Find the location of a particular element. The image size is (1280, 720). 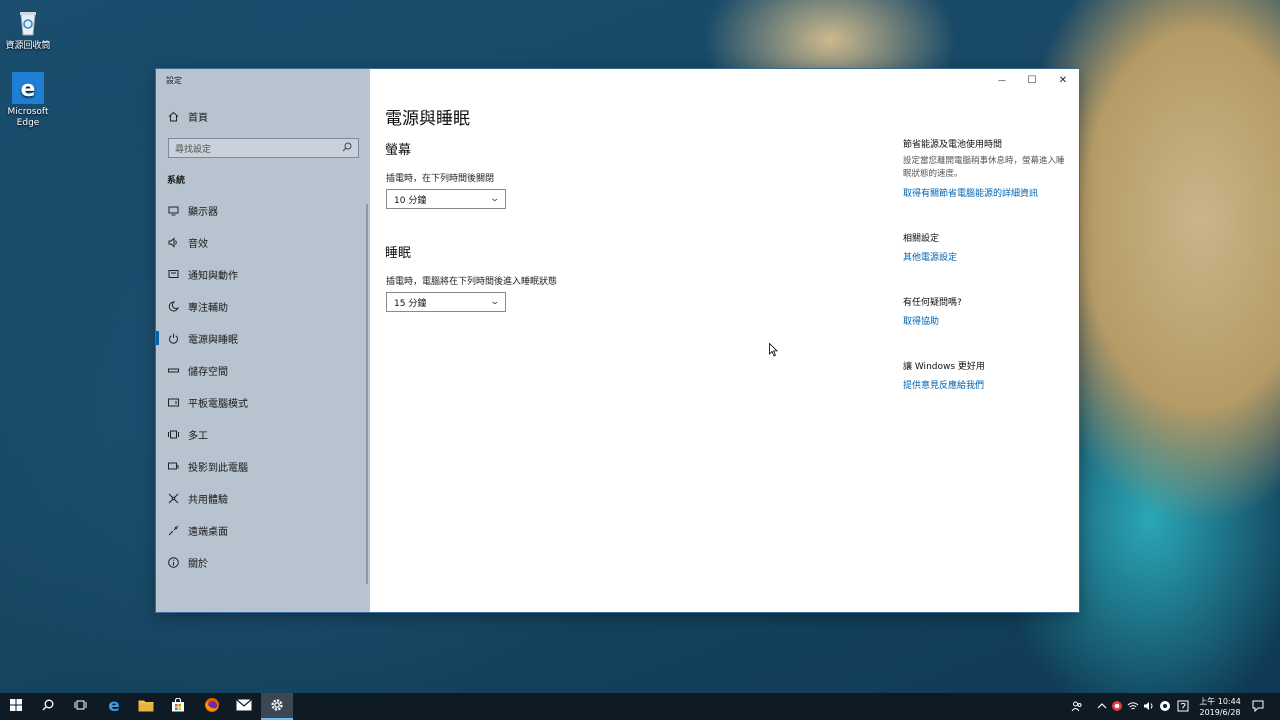

window-title: 設定 is located at coordinates (174, 80).